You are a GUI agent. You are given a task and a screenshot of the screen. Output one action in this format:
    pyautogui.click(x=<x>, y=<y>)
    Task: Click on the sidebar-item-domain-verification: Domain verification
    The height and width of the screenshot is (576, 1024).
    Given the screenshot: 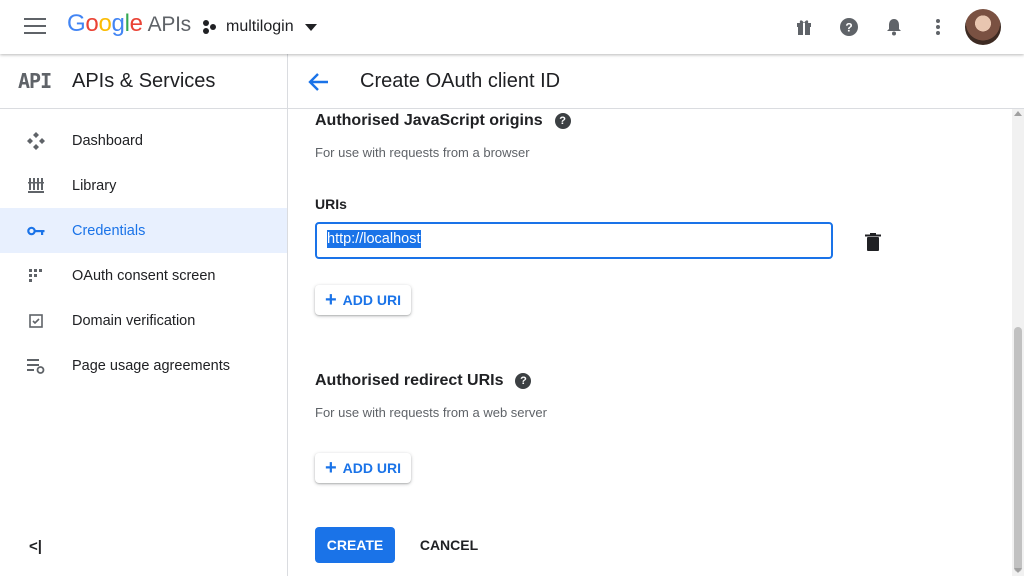 What is the action you would take?
    pyautogui.click(x=143, y=320)
    